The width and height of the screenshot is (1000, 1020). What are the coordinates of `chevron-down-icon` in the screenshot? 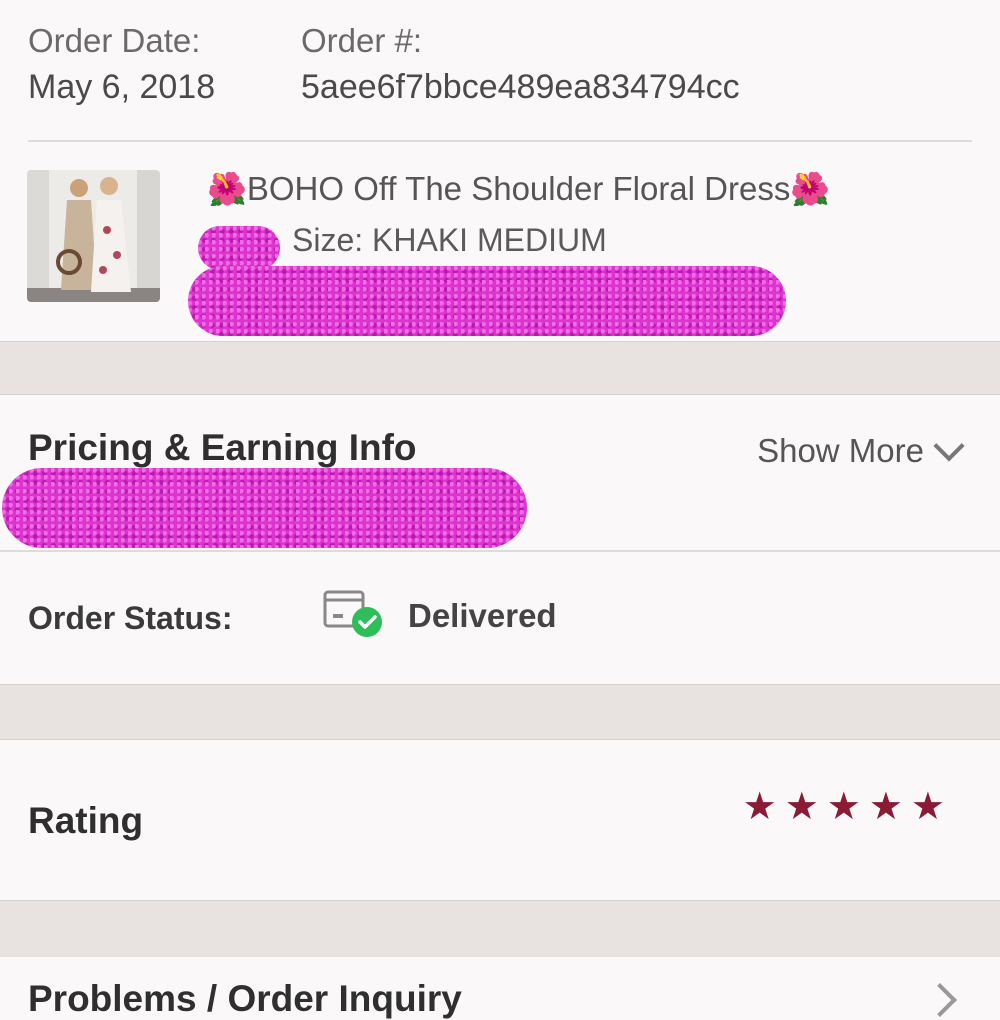 It's located at (949, 446).